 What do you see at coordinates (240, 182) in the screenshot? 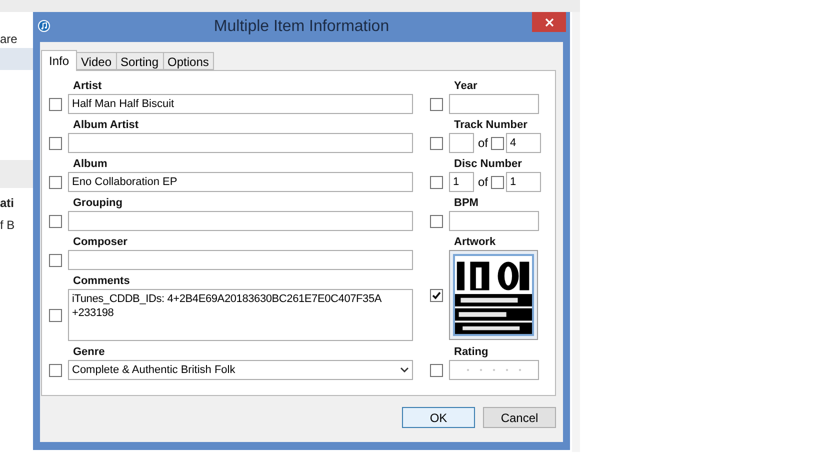
I see `text-field: Eno Collaboration EP` at bounding box center [240, 182].